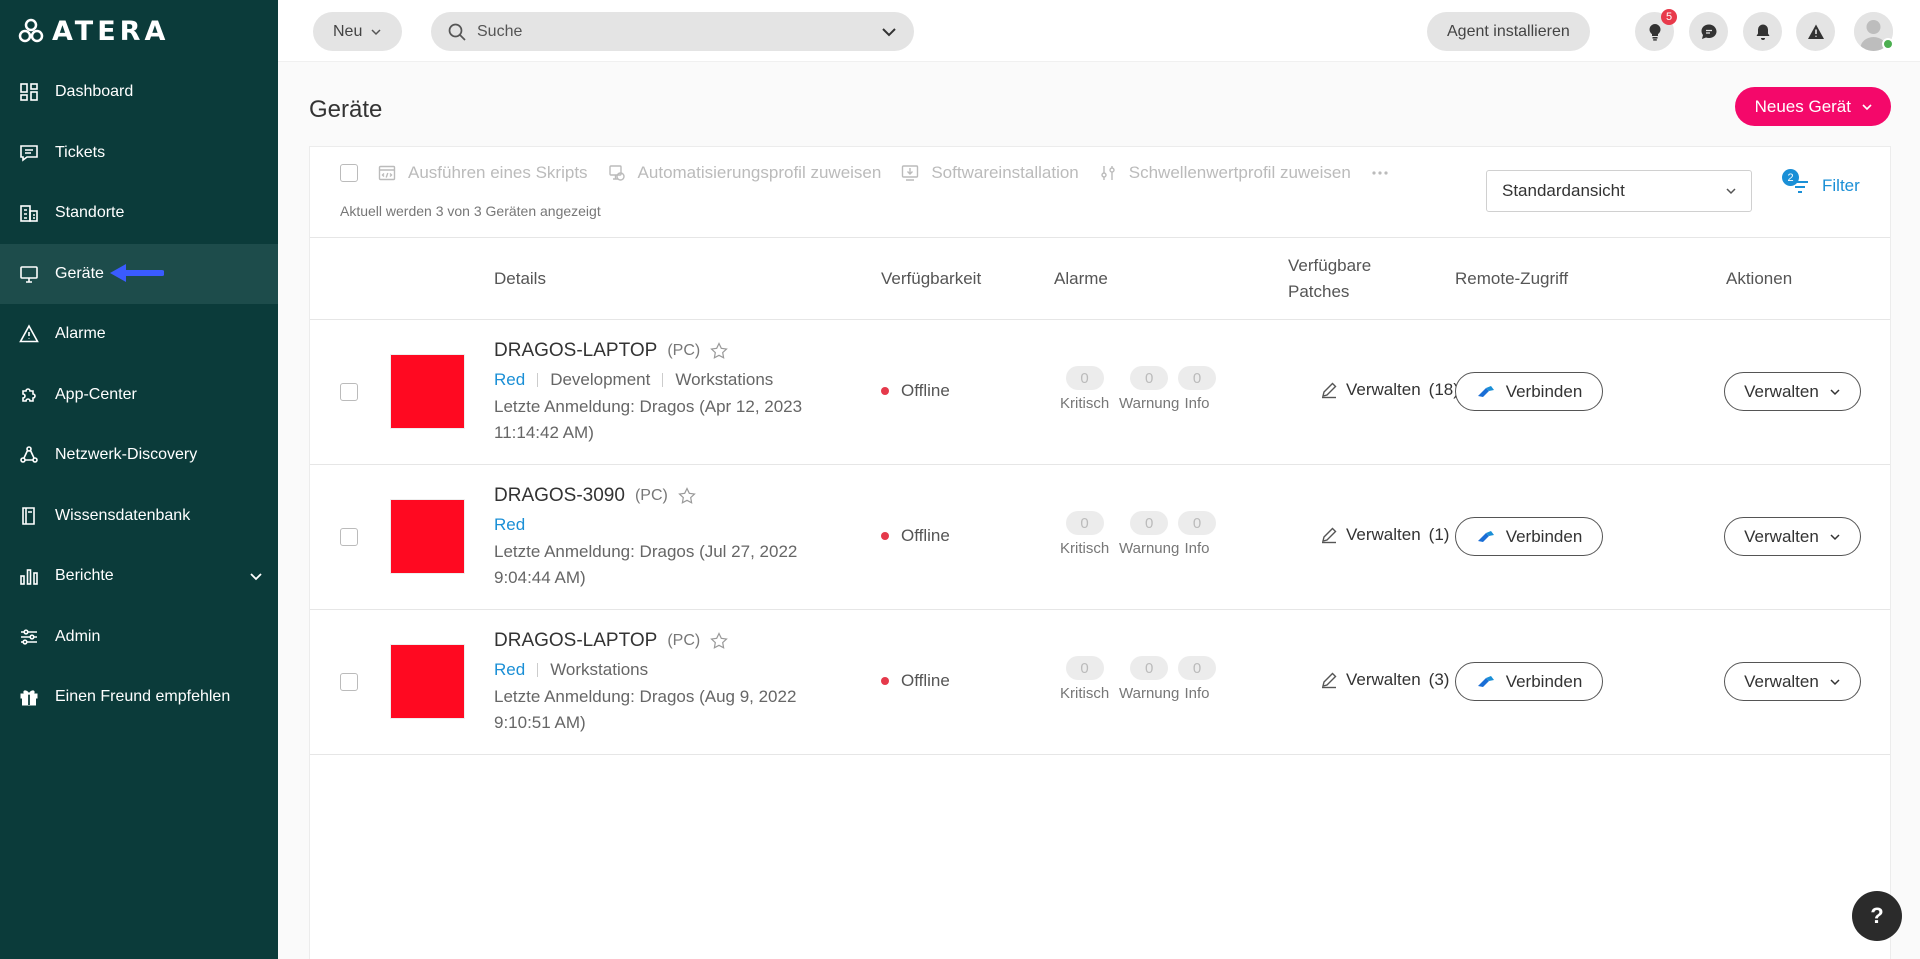 This screenshot has height=959, width=1920. What do you see at coordinates (1821, 184) in the screenshot?
I see `filter-button: 2 Filter` at bounding box center [1821, 184].